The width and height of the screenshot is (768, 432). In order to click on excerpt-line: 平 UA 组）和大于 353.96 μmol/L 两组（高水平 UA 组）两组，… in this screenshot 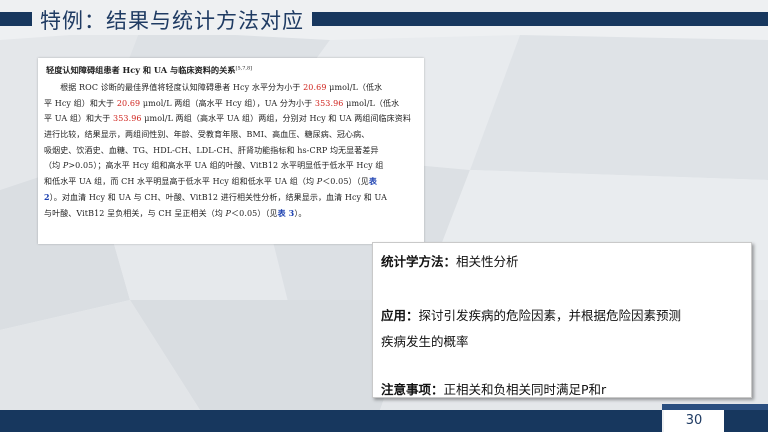, I will do `click(227, 119)`.